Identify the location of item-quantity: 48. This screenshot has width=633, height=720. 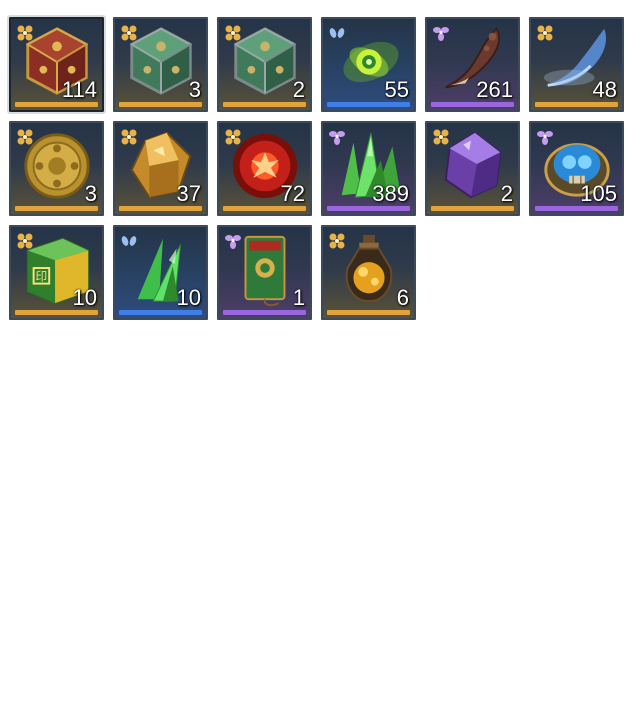
(604, 89).